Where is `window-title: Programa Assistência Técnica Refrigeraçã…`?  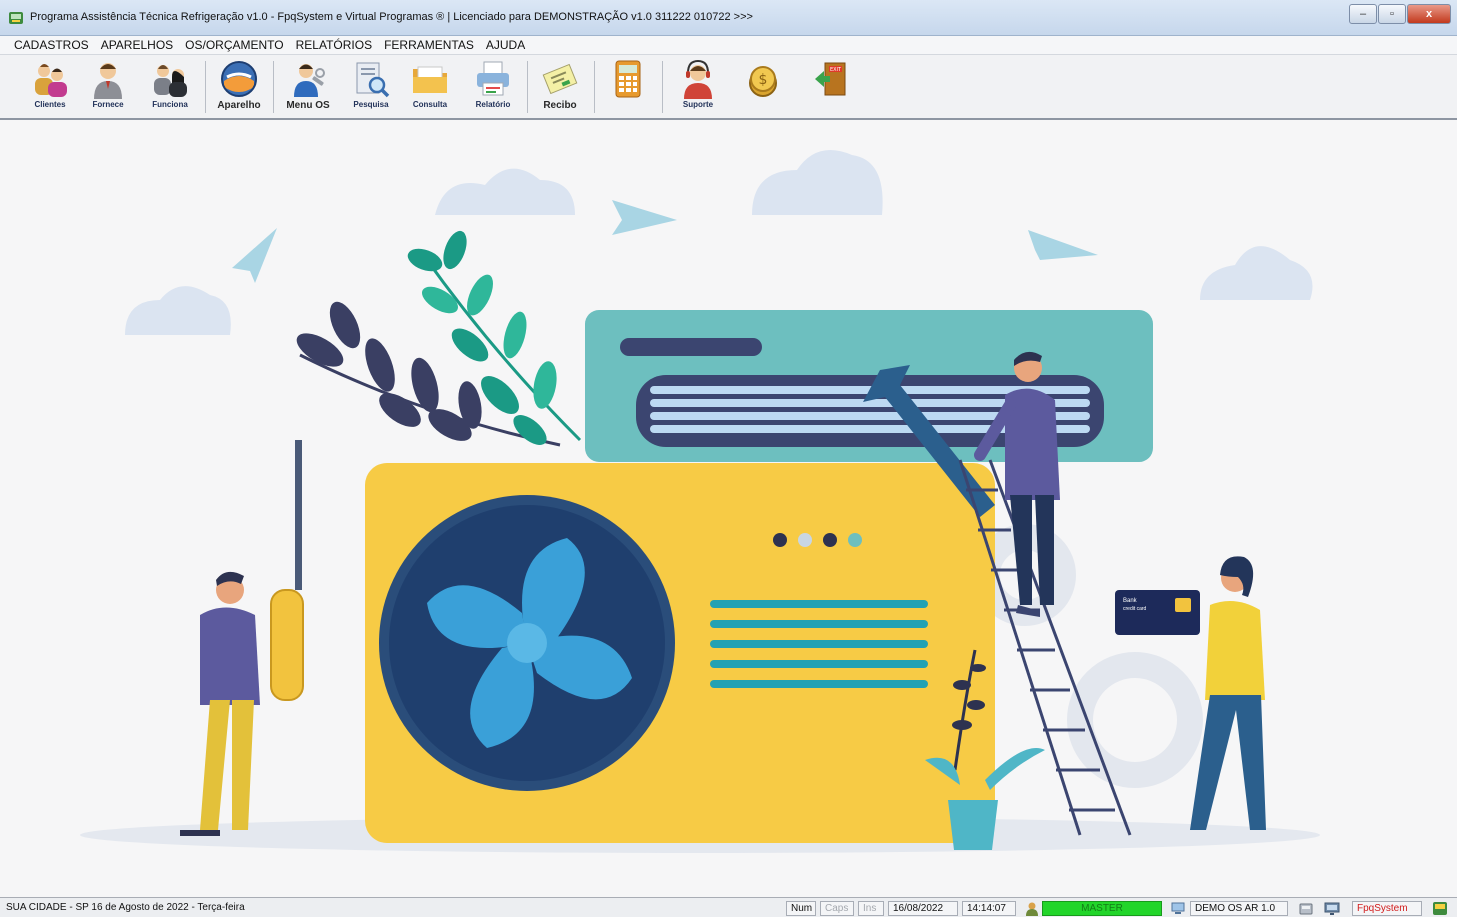
window-title: Programa Assistência Técnica Refrigeraçã… is located at coordinates (391, 17).